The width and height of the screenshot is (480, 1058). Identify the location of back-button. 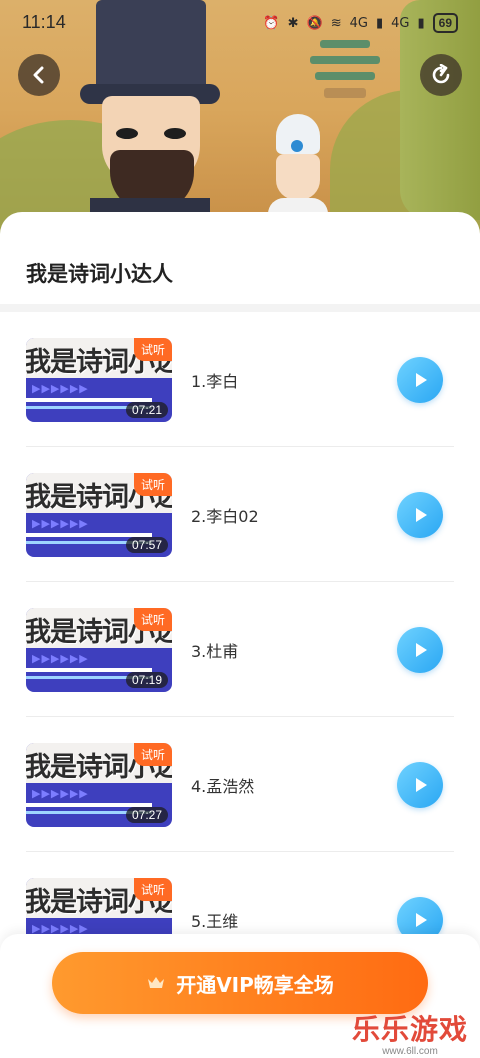
(39, 75).